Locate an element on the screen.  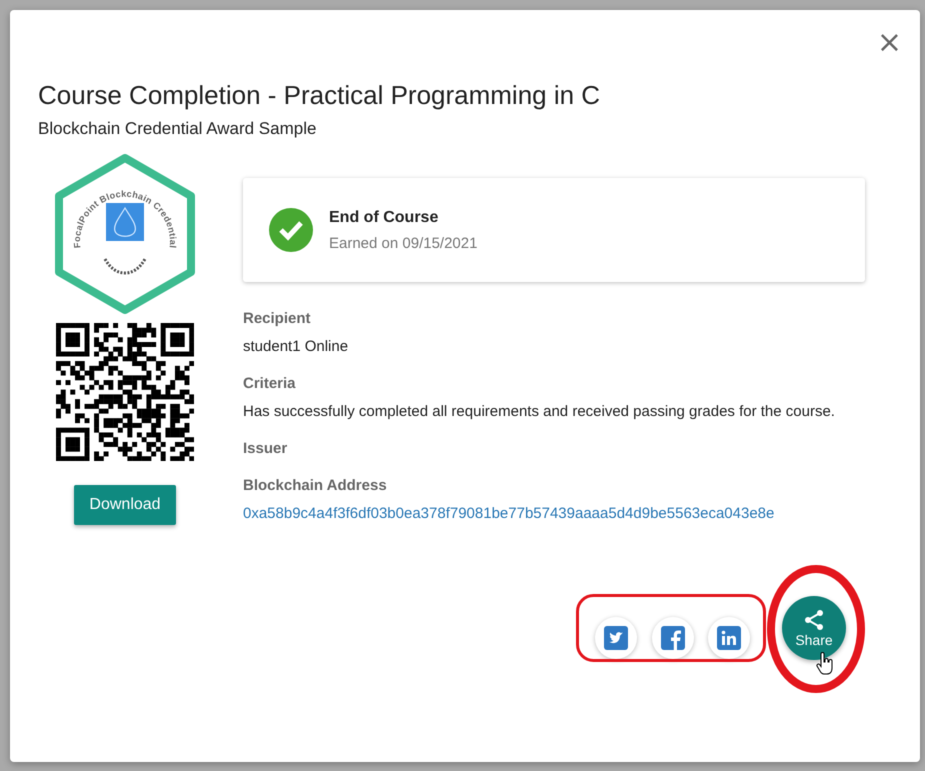
achievement-title: End of Course is located at coordinates (384, 217).